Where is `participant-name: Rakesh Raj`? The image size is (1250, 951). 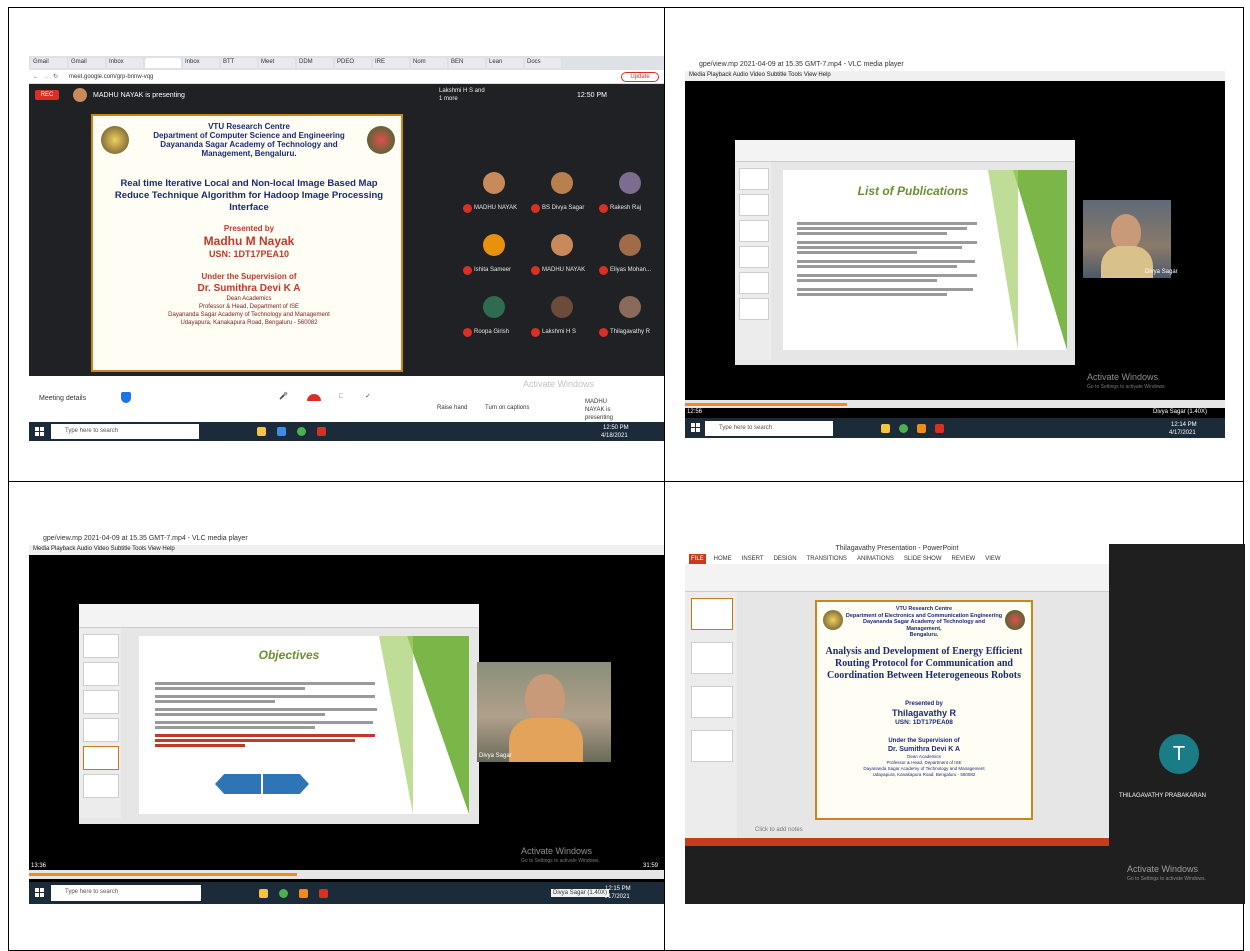 participant-name: Rakesh Raj is located at coordinates (626, 208).